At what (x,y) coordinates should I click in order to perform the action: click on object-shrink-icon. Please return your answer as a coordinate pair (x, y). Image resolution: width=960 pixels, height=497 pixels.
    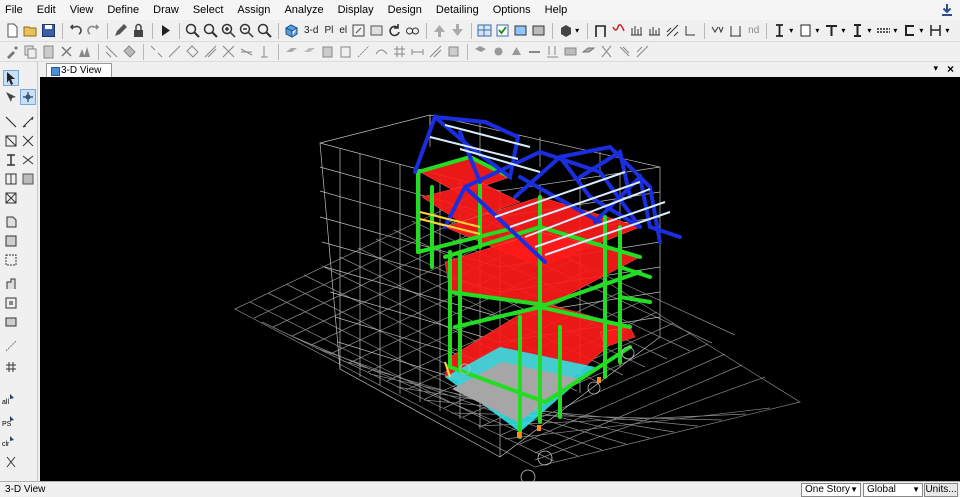
    Looking at the image, I should click on (412, 30).